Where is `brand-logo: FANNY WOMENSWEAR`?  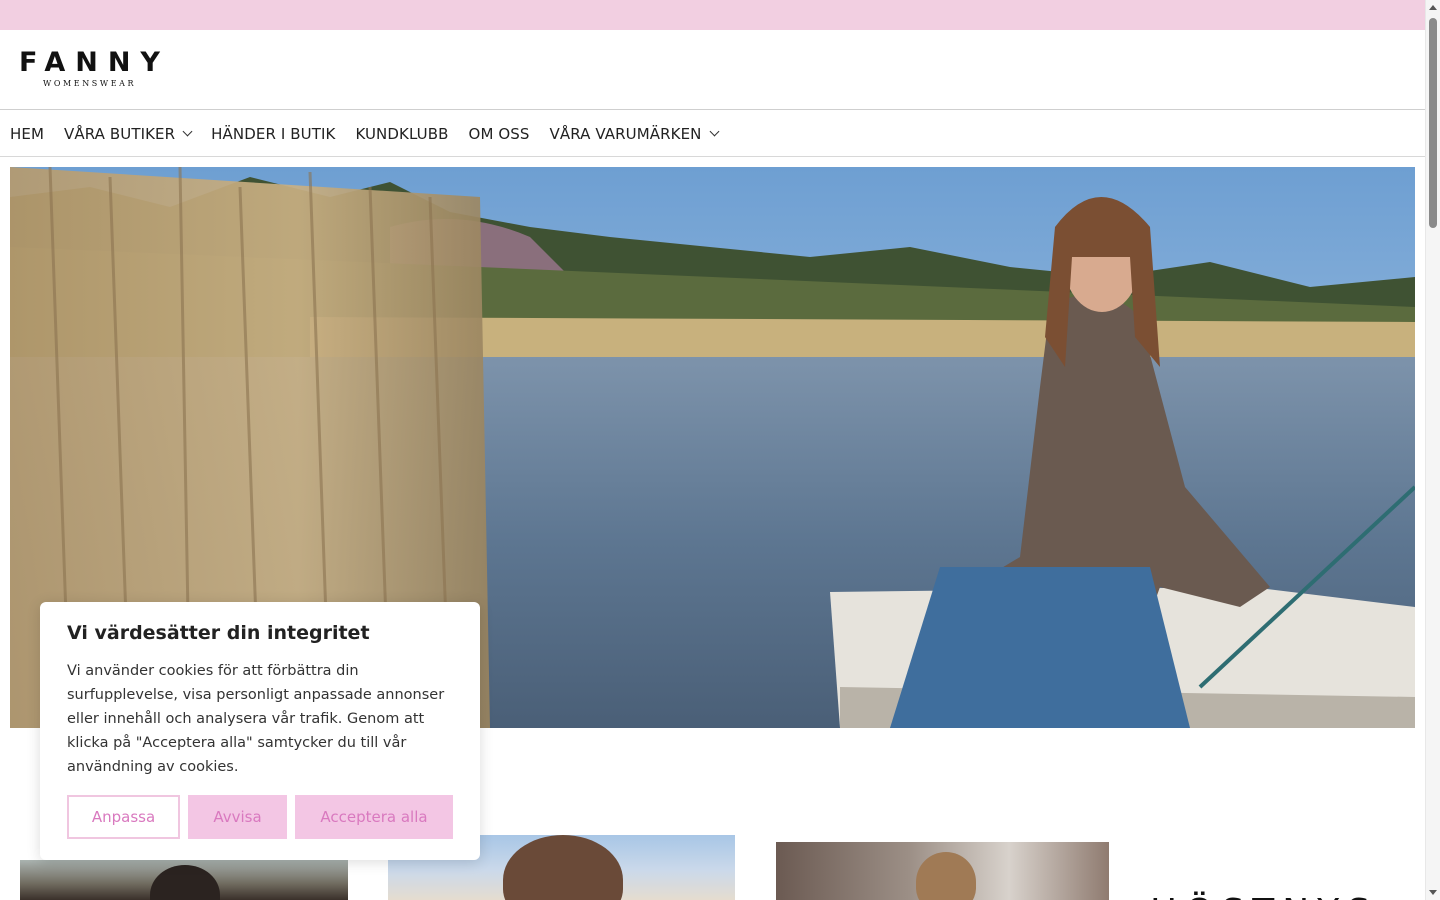 brand-logo: FANNY WOMENSWEAR is located at coordinates (94, 71).